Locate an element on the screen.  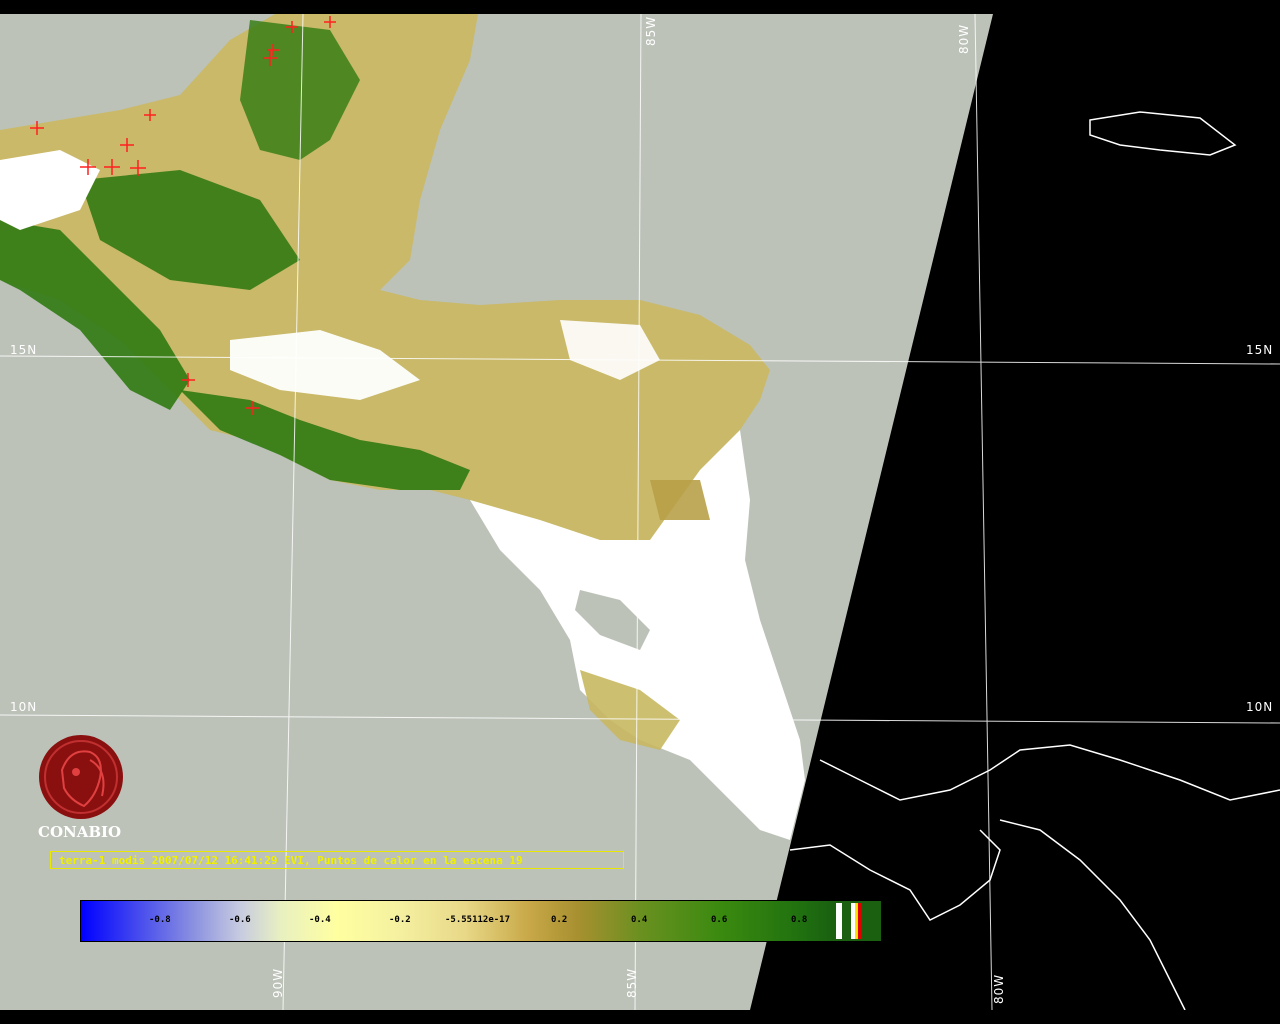
colombia-outline is located at coordinates (1092, 915).